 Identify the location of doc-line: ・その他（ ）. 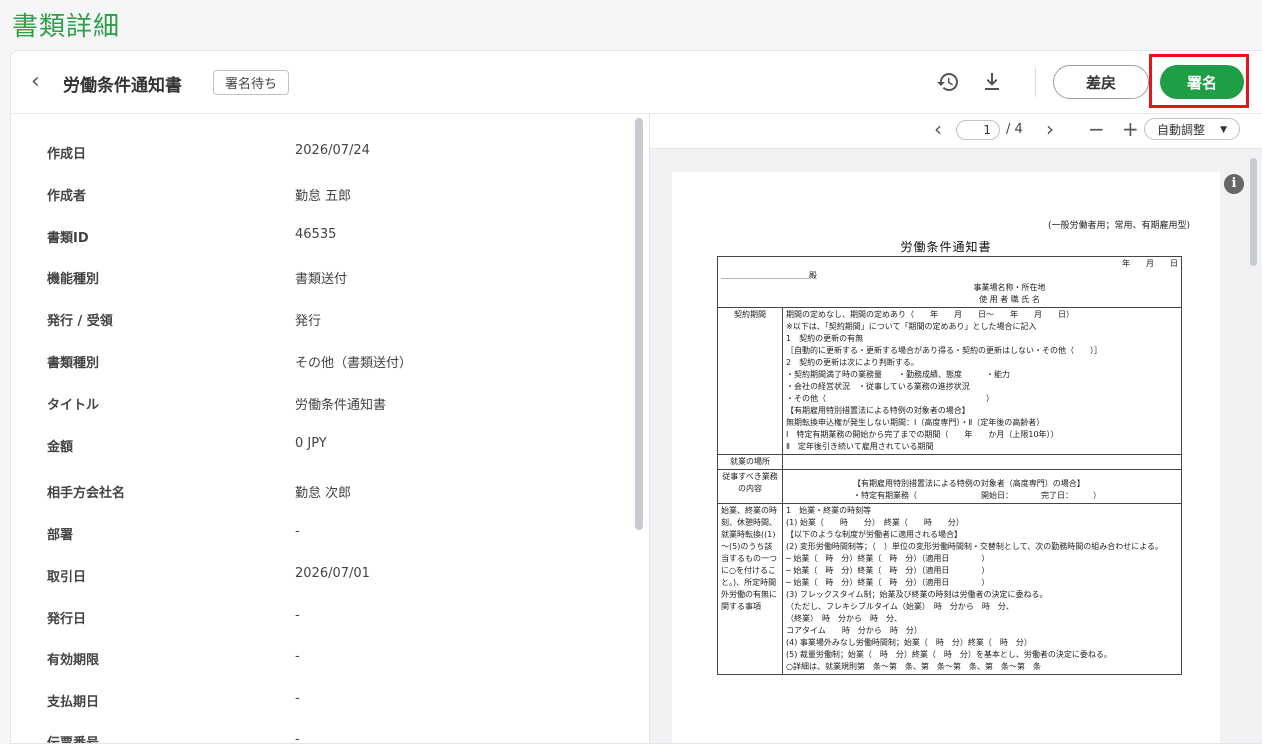
(890, 398).